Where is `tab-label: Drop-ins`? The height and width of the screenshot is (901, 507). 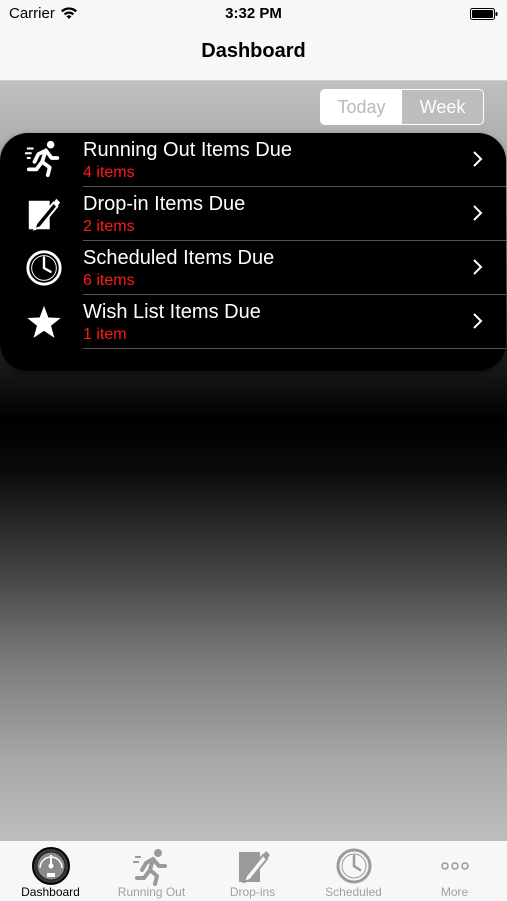
tab-label: Drop-ins is located at coordinates (252, 892).